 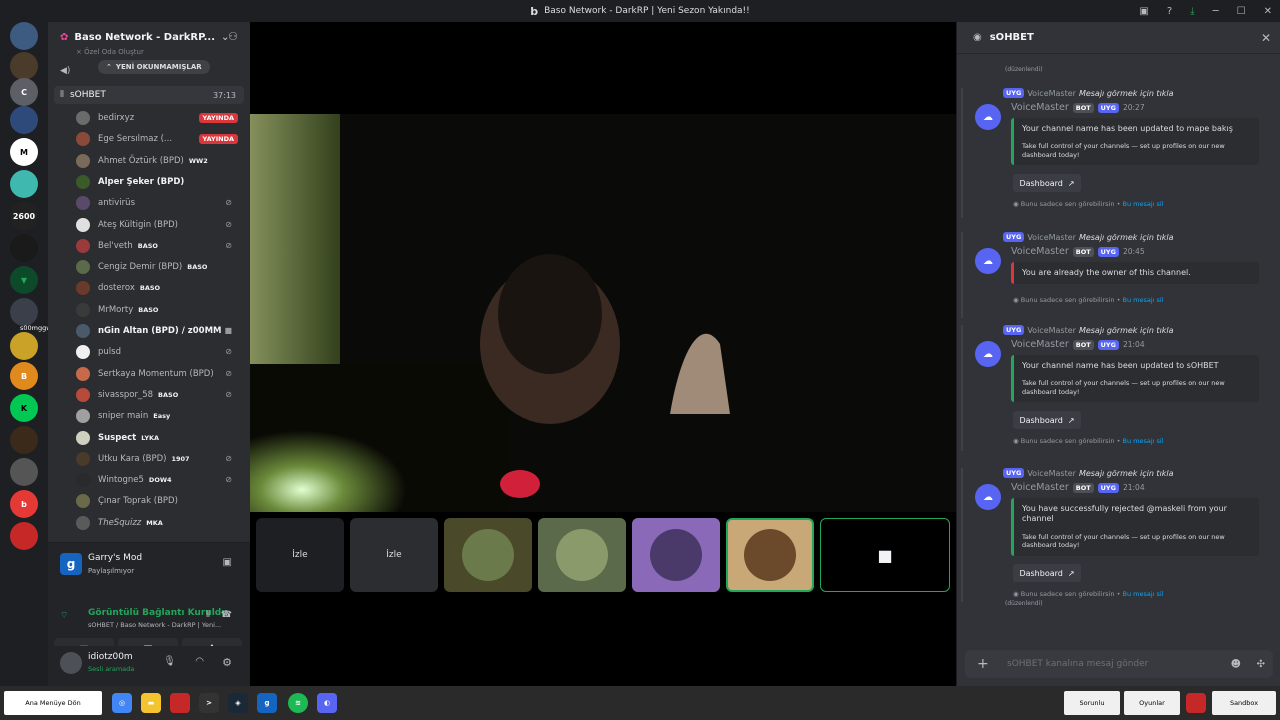 What do you see at coordinates (1216, 11) in the screenshot?
I see `minimize-icon: ─` at bounding box center [1216, 11].